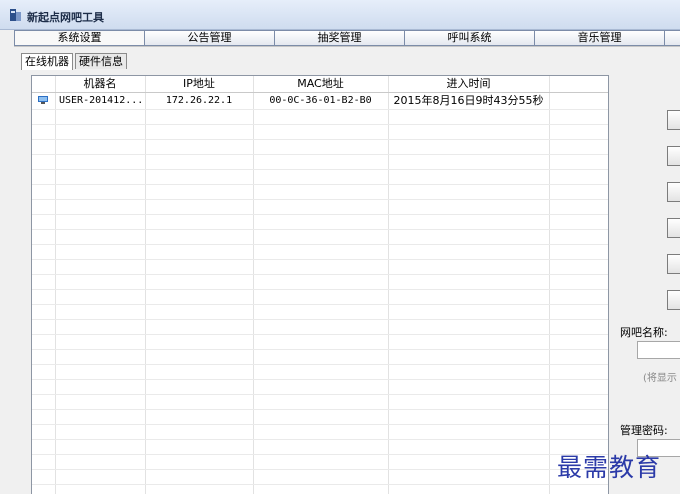 This screenshot has width=680, height=494. I want to click on main-tab-bar: 系统设置 公告管理 抽奖管理 呼叫系统 音乐管理, so click(347, 38).